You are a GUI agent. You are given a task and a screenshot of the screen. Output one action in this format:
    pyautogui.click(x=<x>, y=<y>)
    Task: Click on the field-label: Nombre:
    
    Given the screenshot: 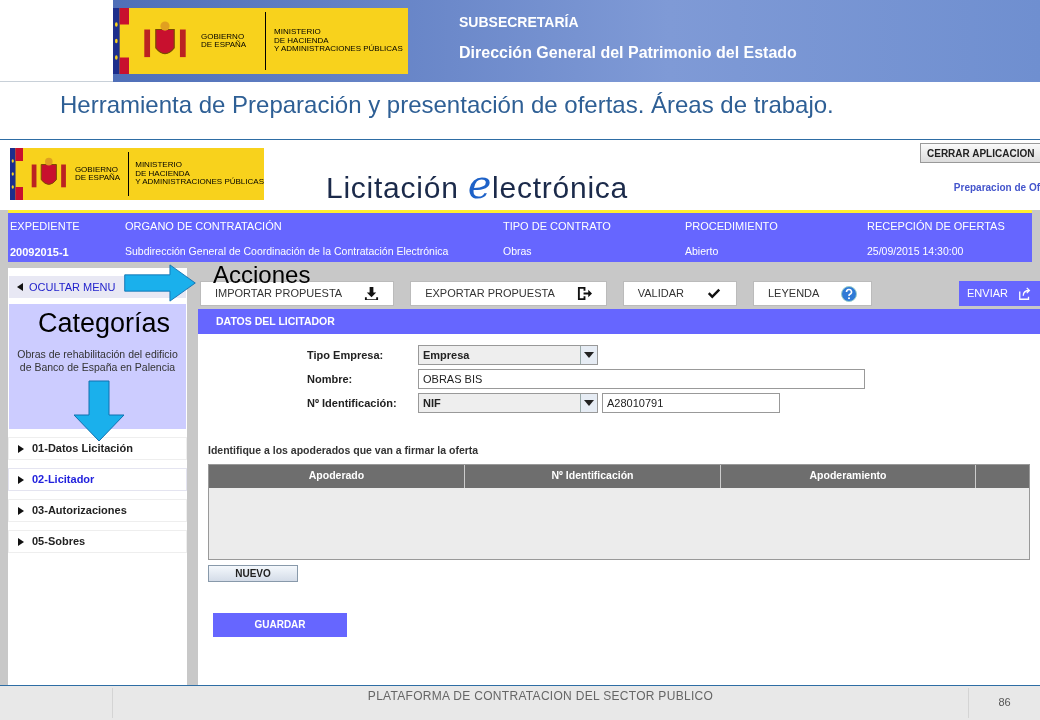 What is the action you would take?
    pyautogui.click(x=330, y=379)
    